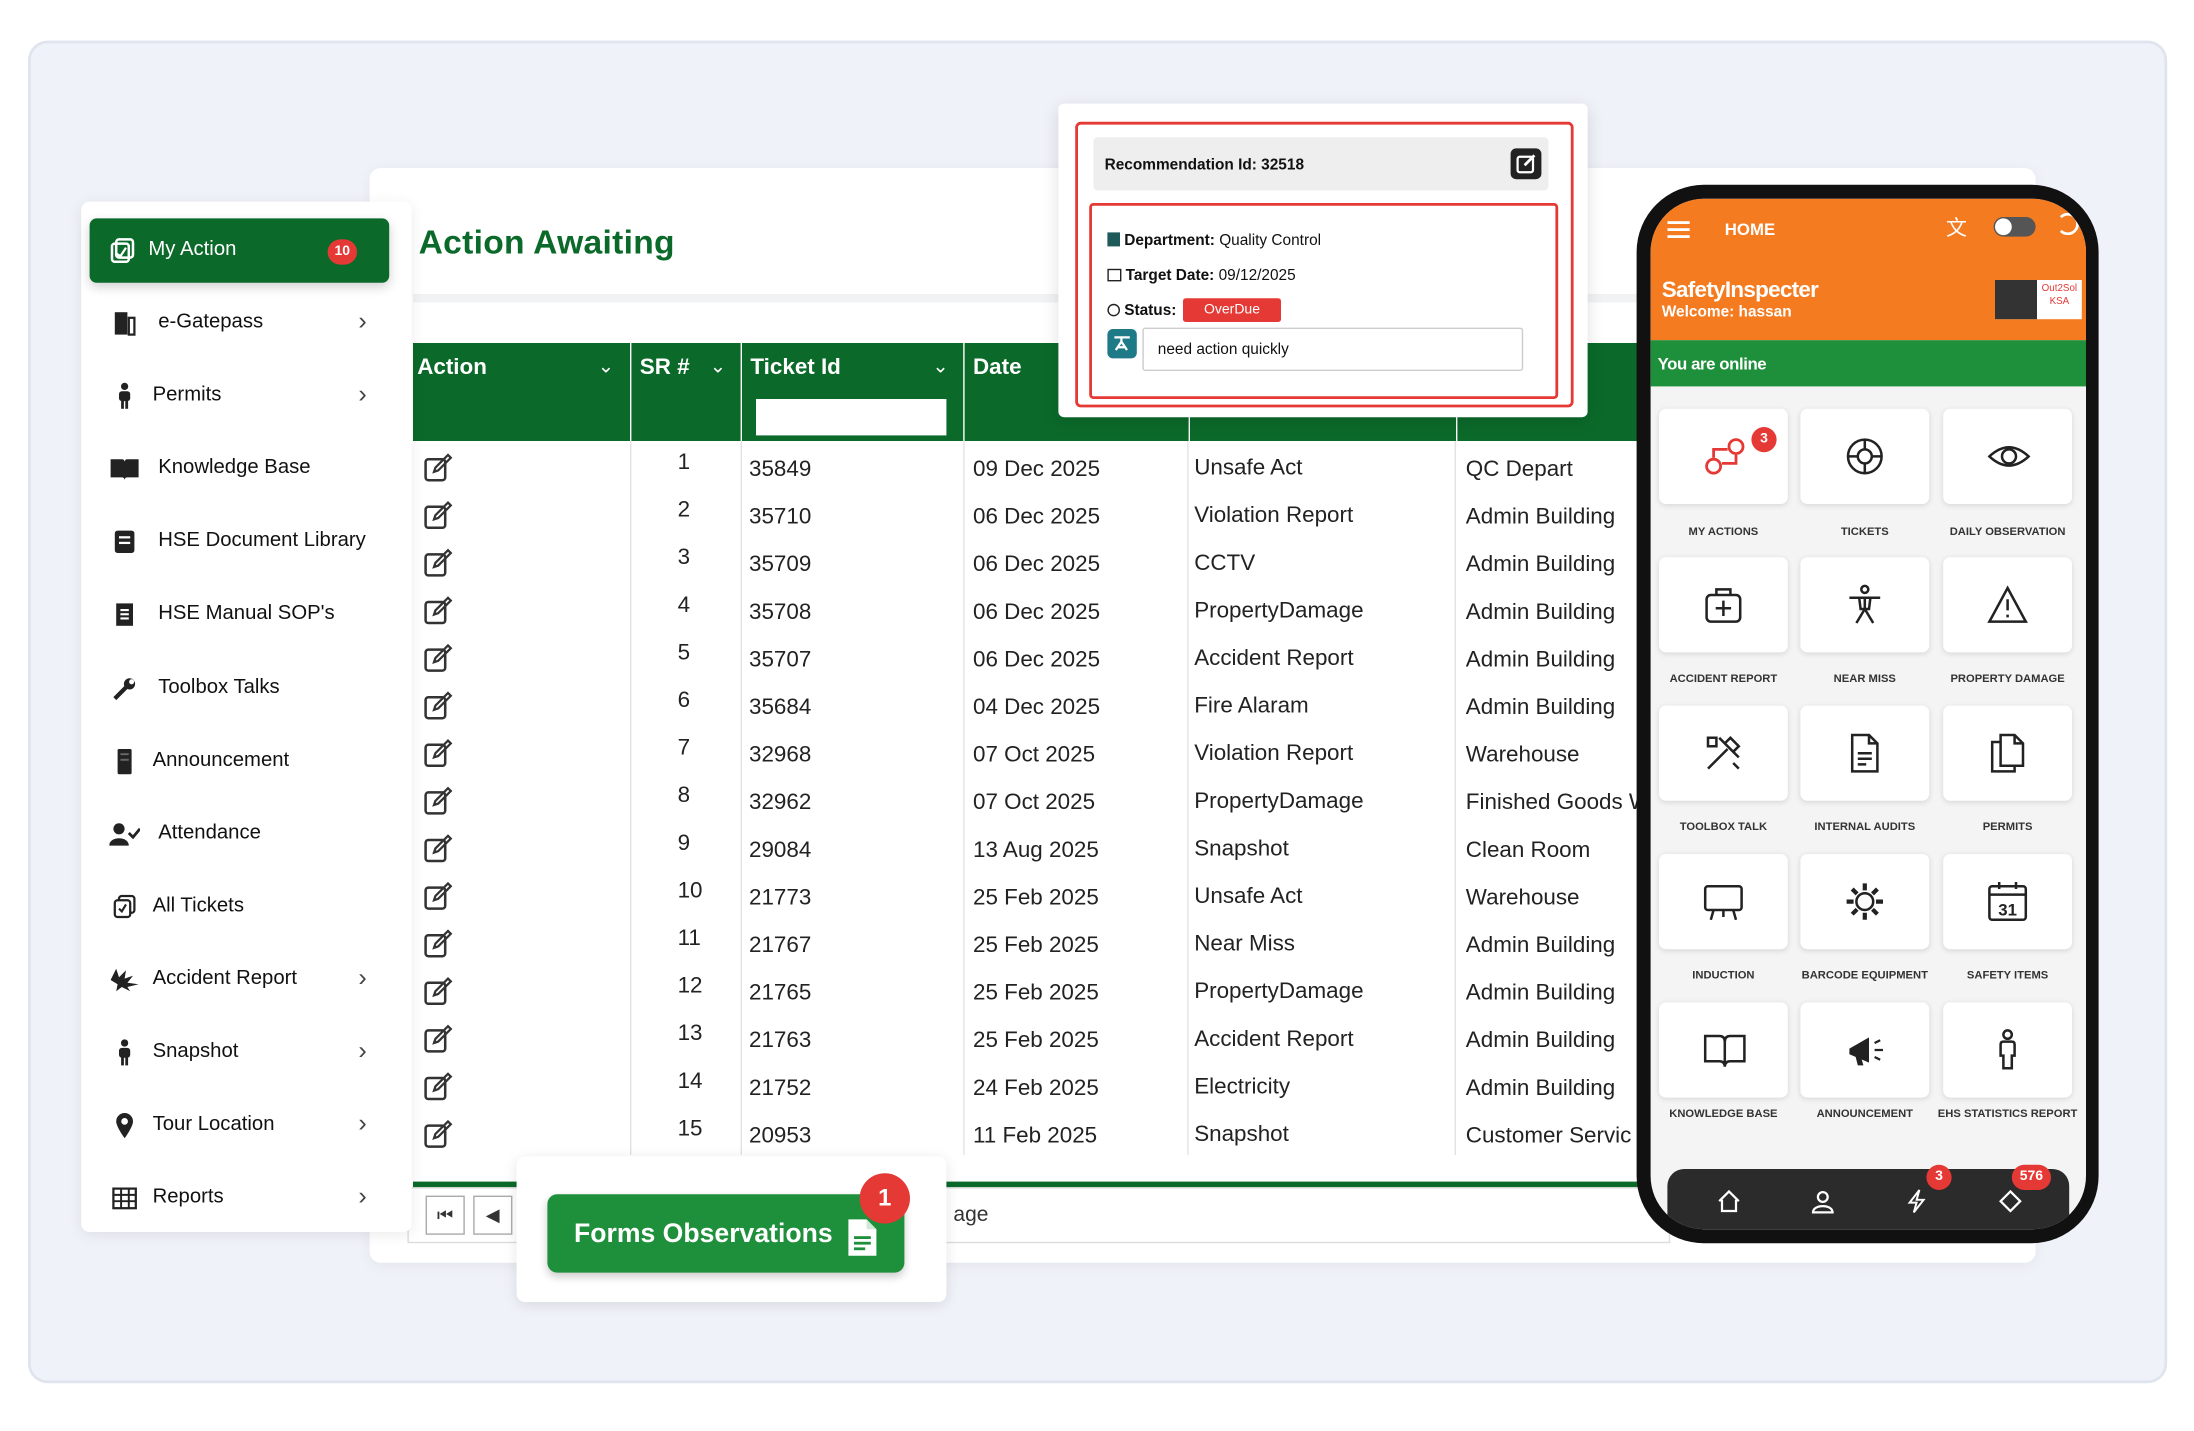 The height and width of the screenshot is (1431, 2194). Describe the element at coordinates (255, 834) in the screenshot. I see `sidebar-item-attendance: Attendance` at that location.